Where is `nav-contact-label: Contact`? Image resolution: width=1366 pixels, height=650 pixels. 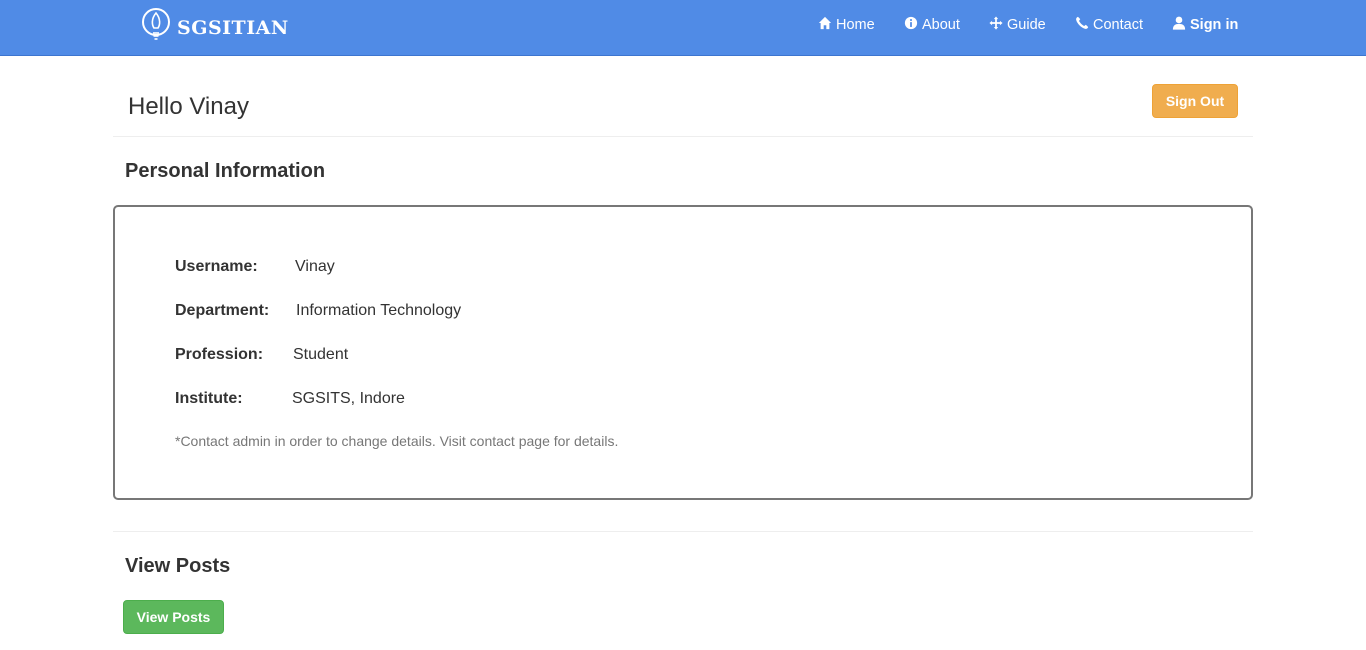 nav-contact-label: Contact is located at coordinates (1118, 25).